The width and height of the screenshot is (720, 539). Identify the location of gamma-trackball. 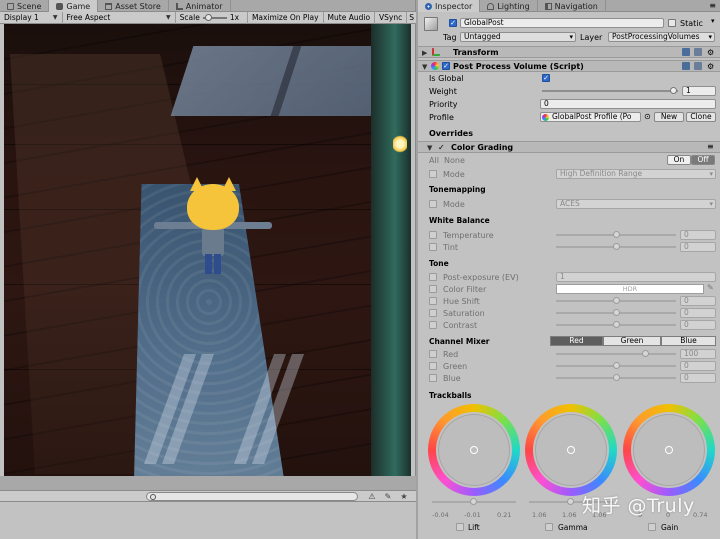
(571, 450).